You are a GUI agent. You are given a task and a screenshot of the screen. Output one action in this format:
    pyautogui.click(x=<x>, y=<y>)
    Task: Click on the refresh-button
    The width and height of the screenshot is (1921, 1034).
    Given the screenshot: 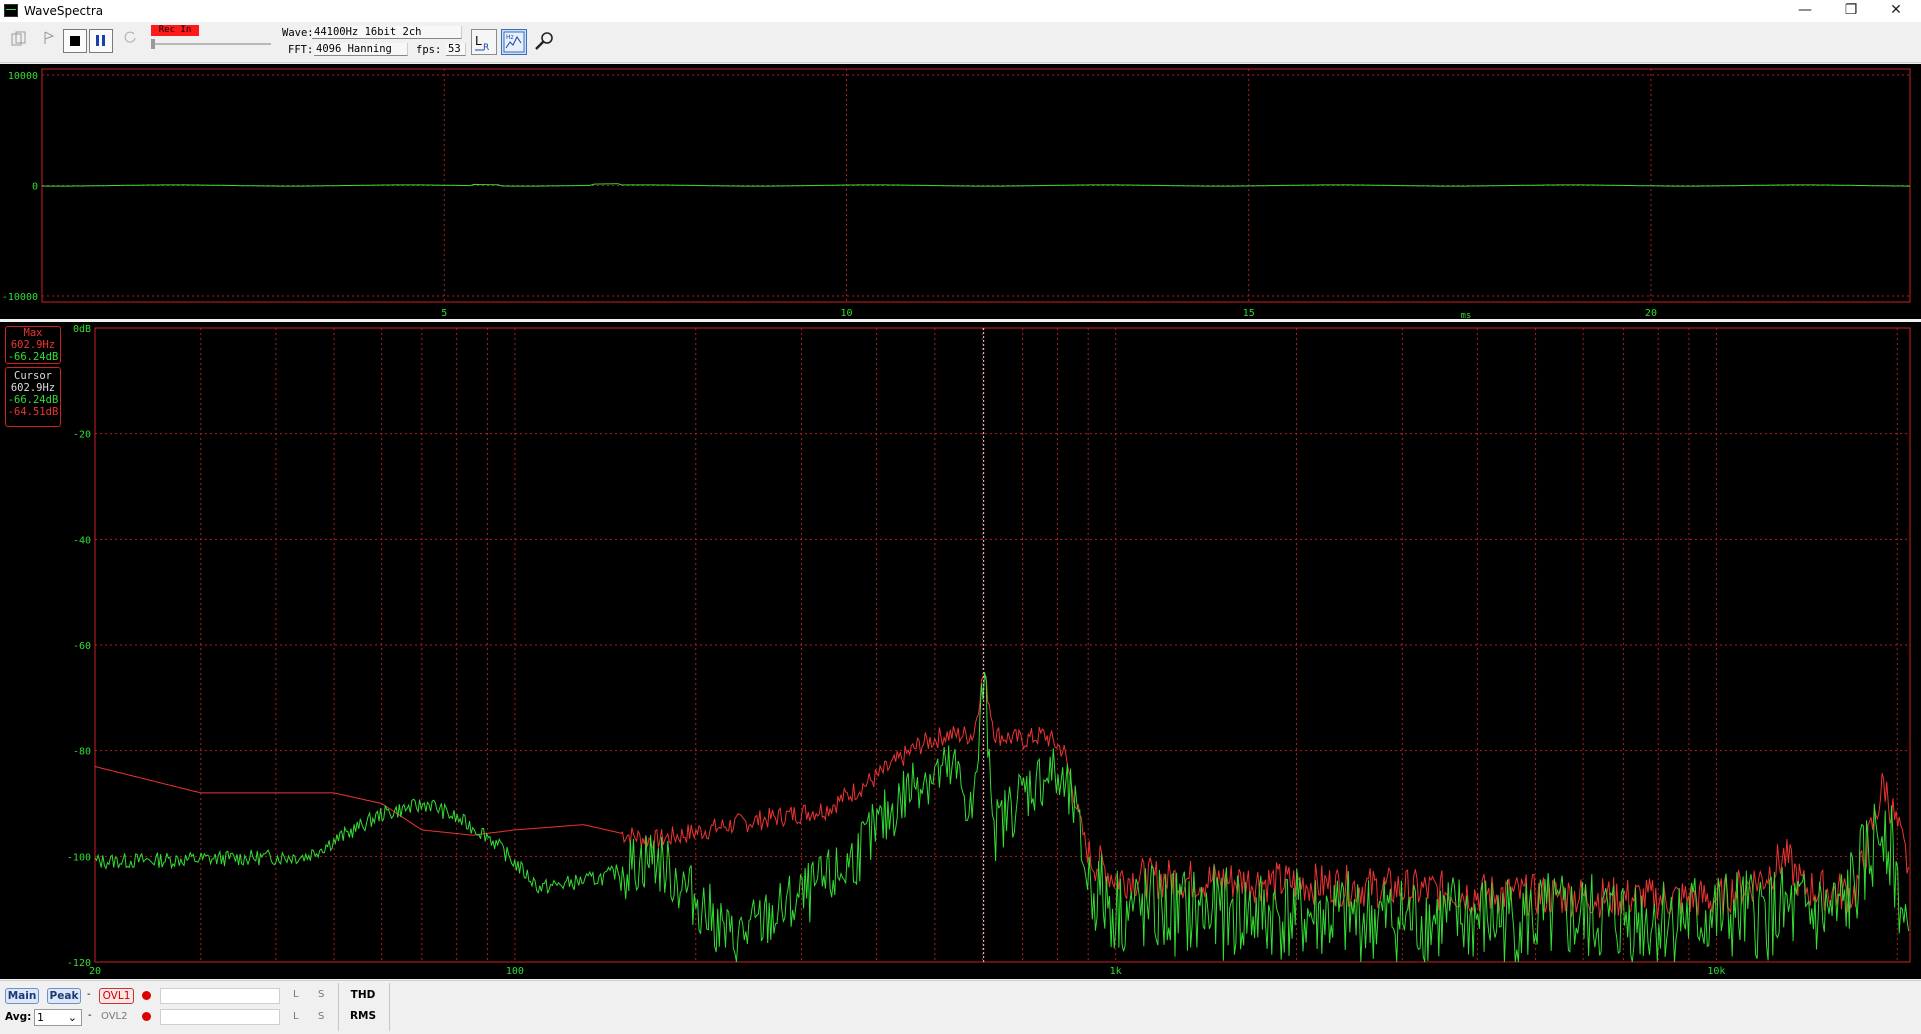 What is the action you would take?
    pyautogui.click(x=130, y=41)
    